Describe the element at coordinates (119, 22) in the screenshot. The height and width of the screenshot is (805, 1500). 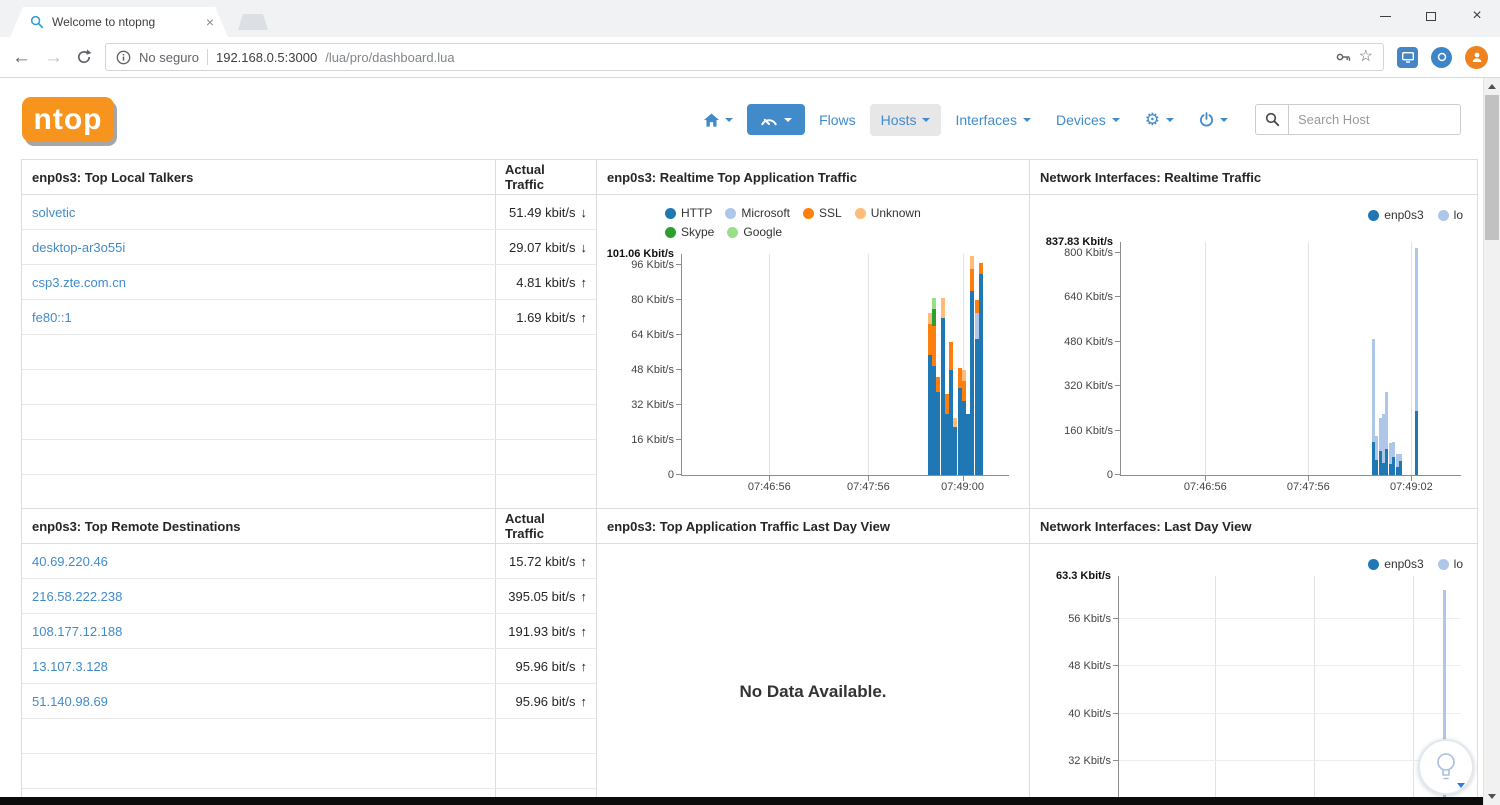
I see `browser-tab: Welcome to ntopng ×` at that location.